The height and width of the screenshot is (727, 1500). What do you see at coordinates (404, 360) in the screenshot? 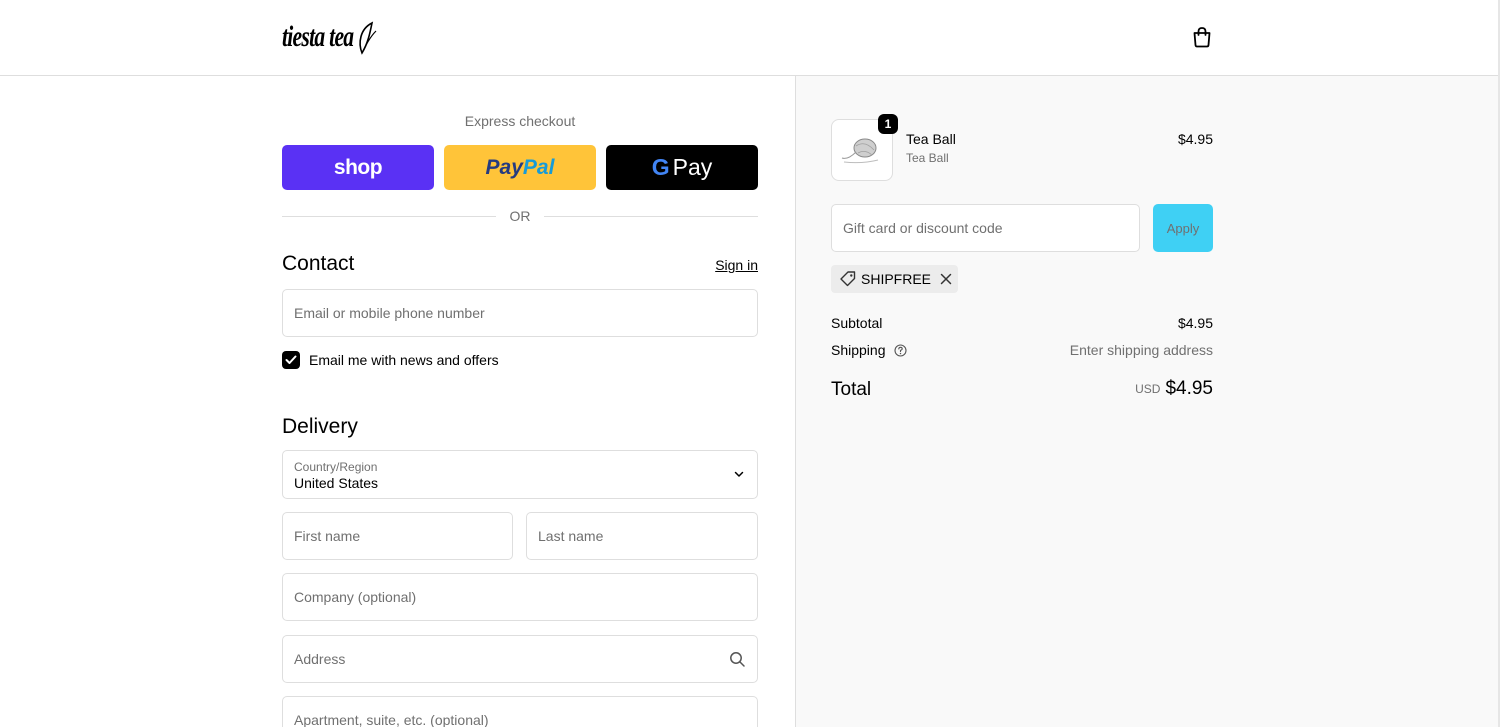
I see `news-checkbox-label: Email me with news and offers` at bounding box center [404, 360].